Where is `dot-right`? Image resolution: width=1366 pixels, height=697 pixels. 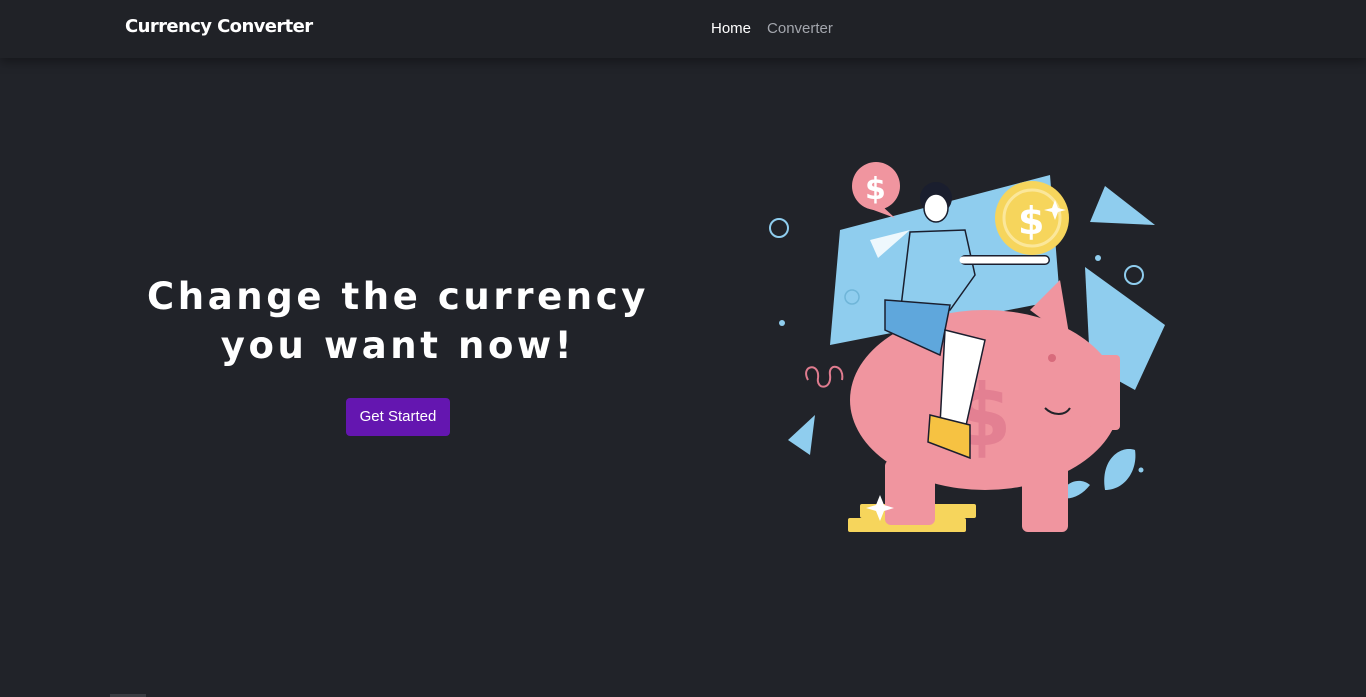 dot-right is located at coordinates (1098, 258).